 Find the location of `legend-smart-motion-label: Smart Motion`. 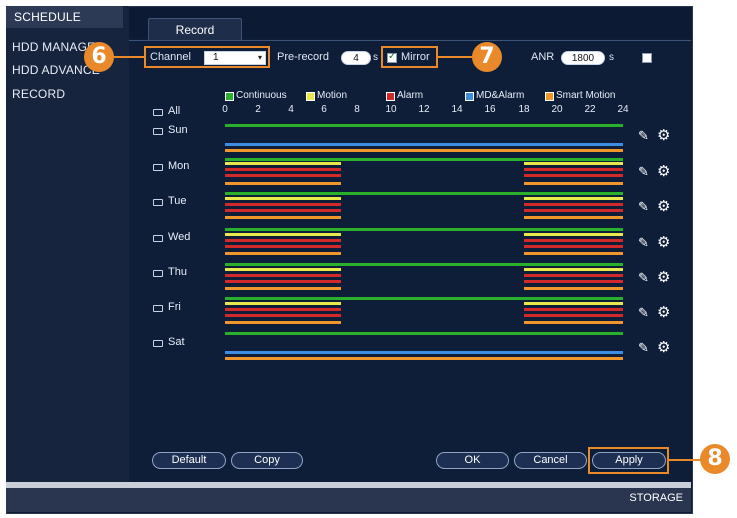

legend-smart-motion-label: Smart Motion is located at coordinates (586, 95).